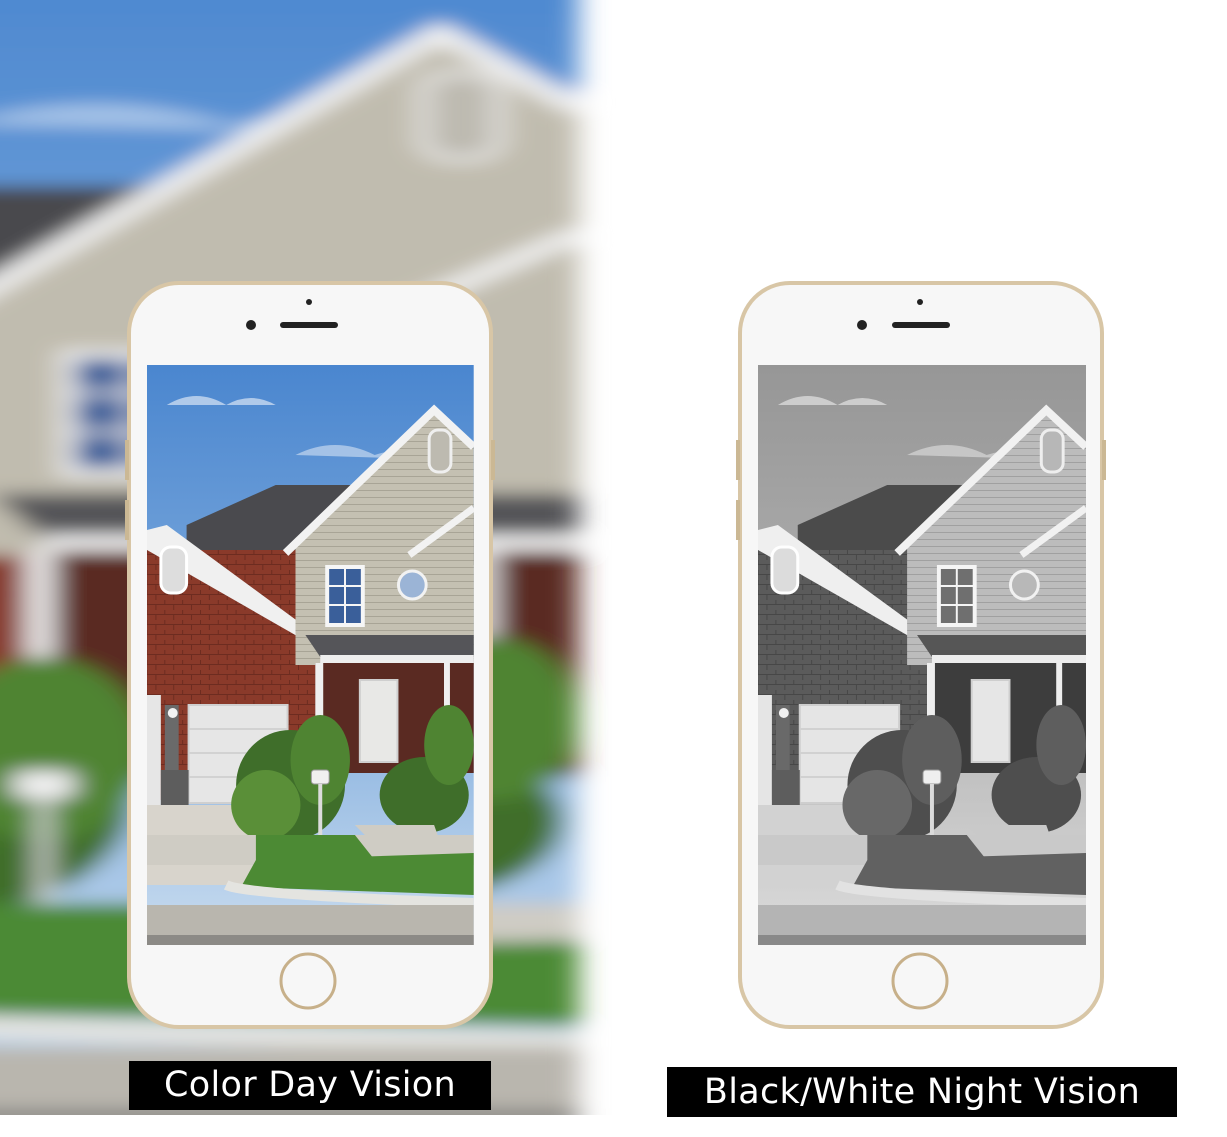  I want to click on caption-day-vision: Color Day Vision, so click(310, 1085).